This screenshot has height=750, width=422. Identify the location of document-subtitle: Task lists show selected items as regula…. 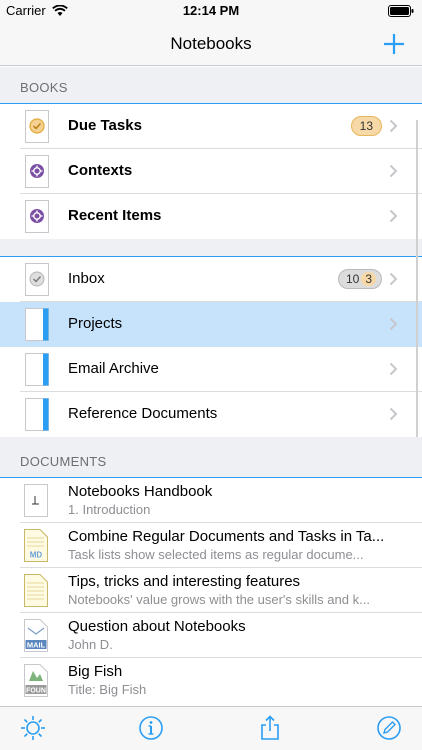
(216, 554).